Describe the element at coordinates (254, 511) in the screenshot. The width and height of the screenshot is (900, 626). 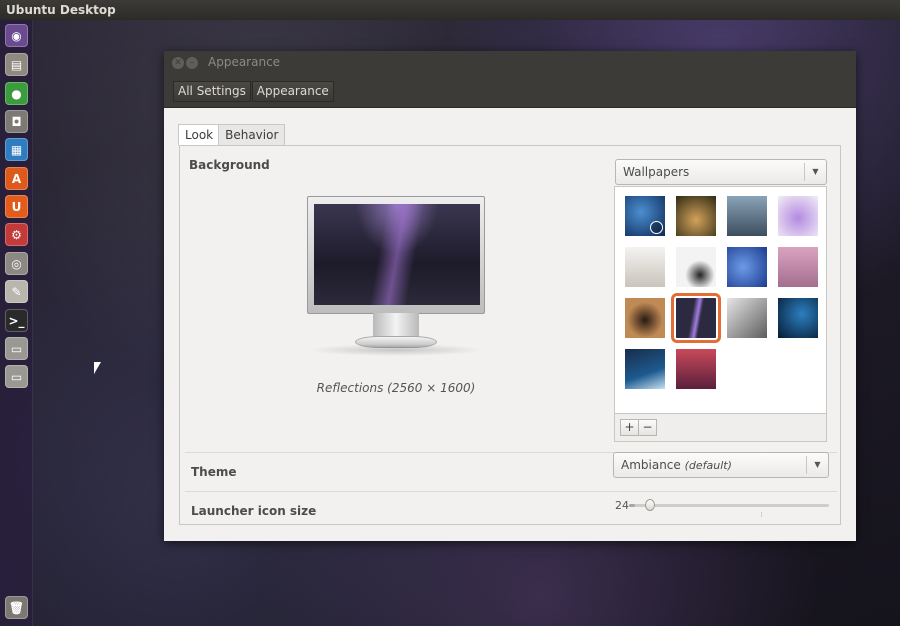
I see `launcher-icon-size-label: Launcher icon size` at that location.